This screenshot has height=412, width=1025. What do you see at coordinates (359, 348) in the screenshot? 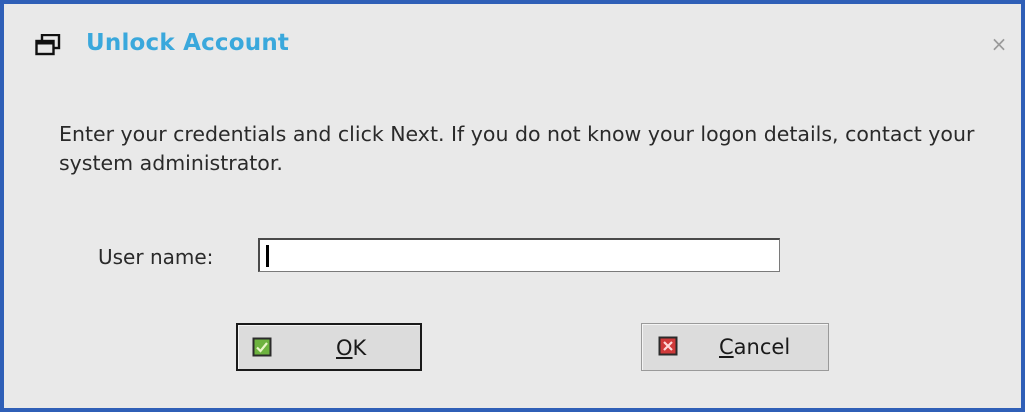
I see `ok-label-rest: K` at bounding box center [359, 348].